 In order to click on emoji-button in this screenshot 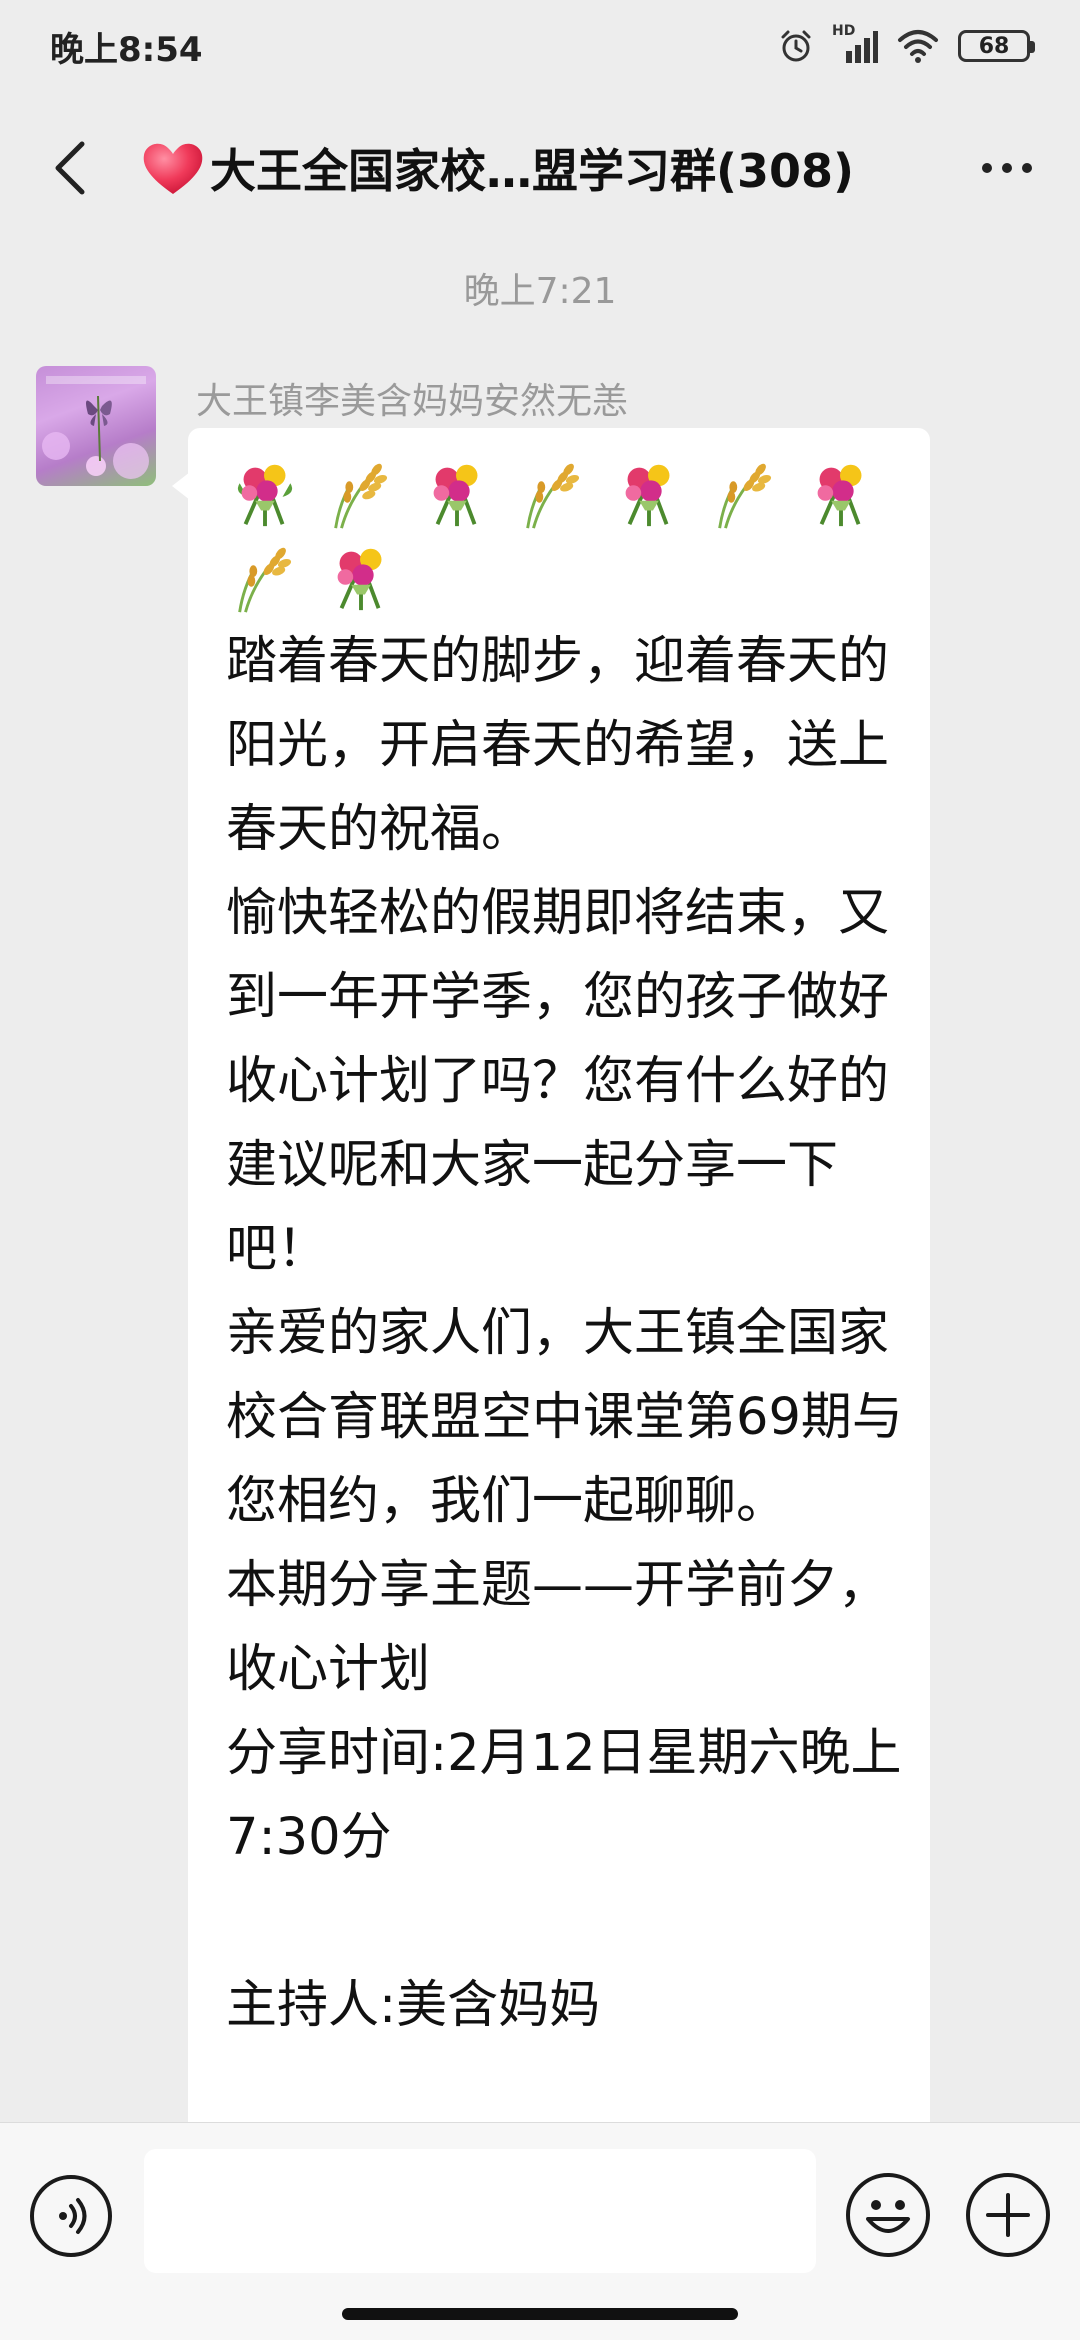, I will do `click(888, 2215)`.